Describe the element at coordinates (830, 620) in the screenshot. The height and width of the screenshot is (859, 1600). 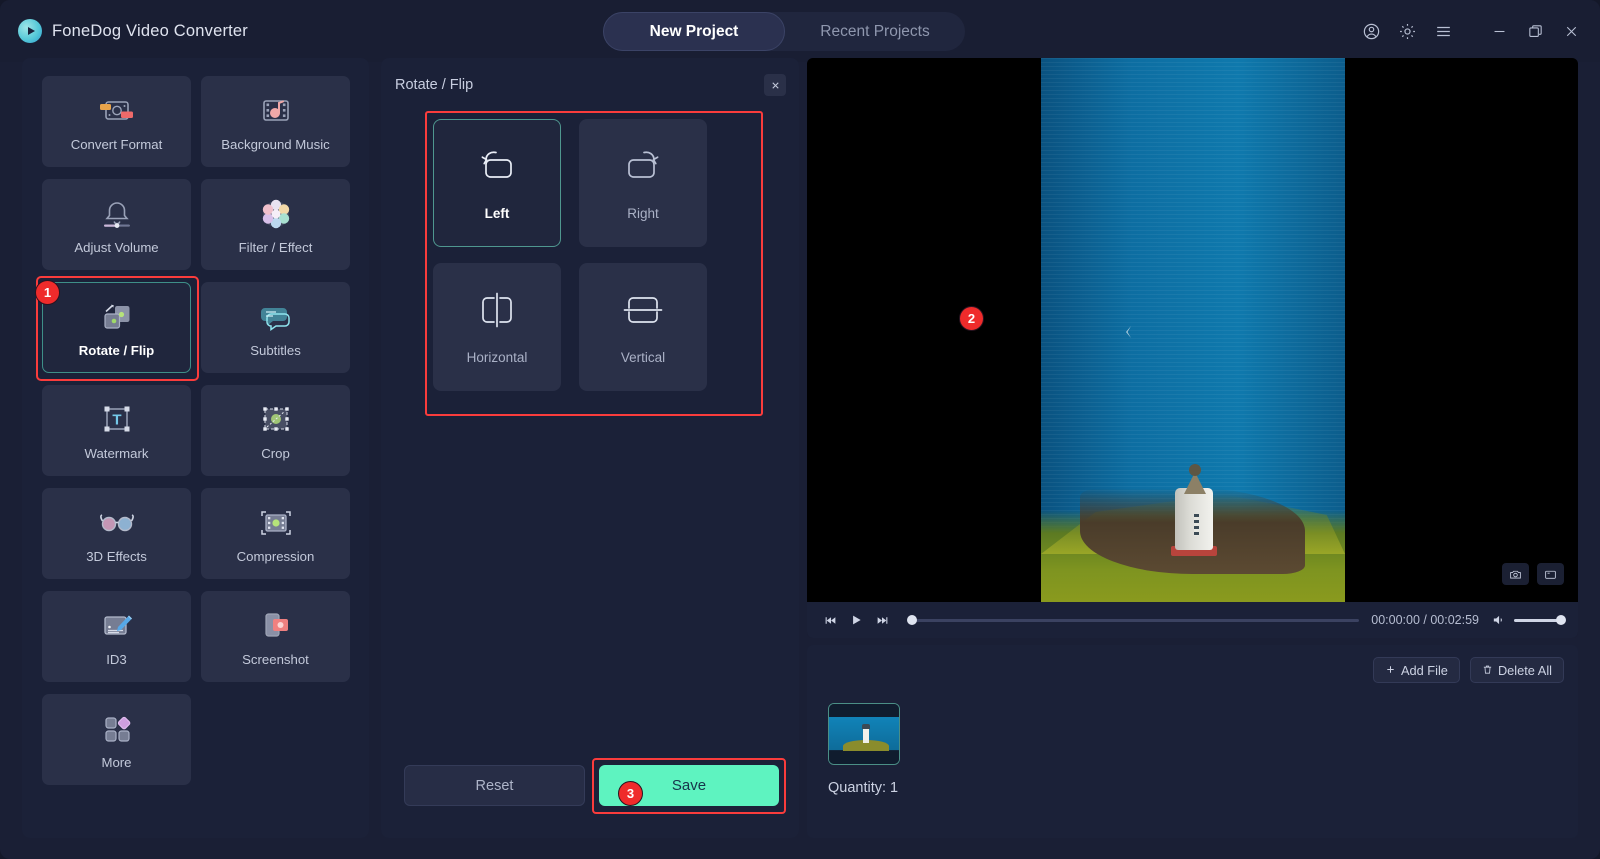
I see `skip-back-icon` at that location.